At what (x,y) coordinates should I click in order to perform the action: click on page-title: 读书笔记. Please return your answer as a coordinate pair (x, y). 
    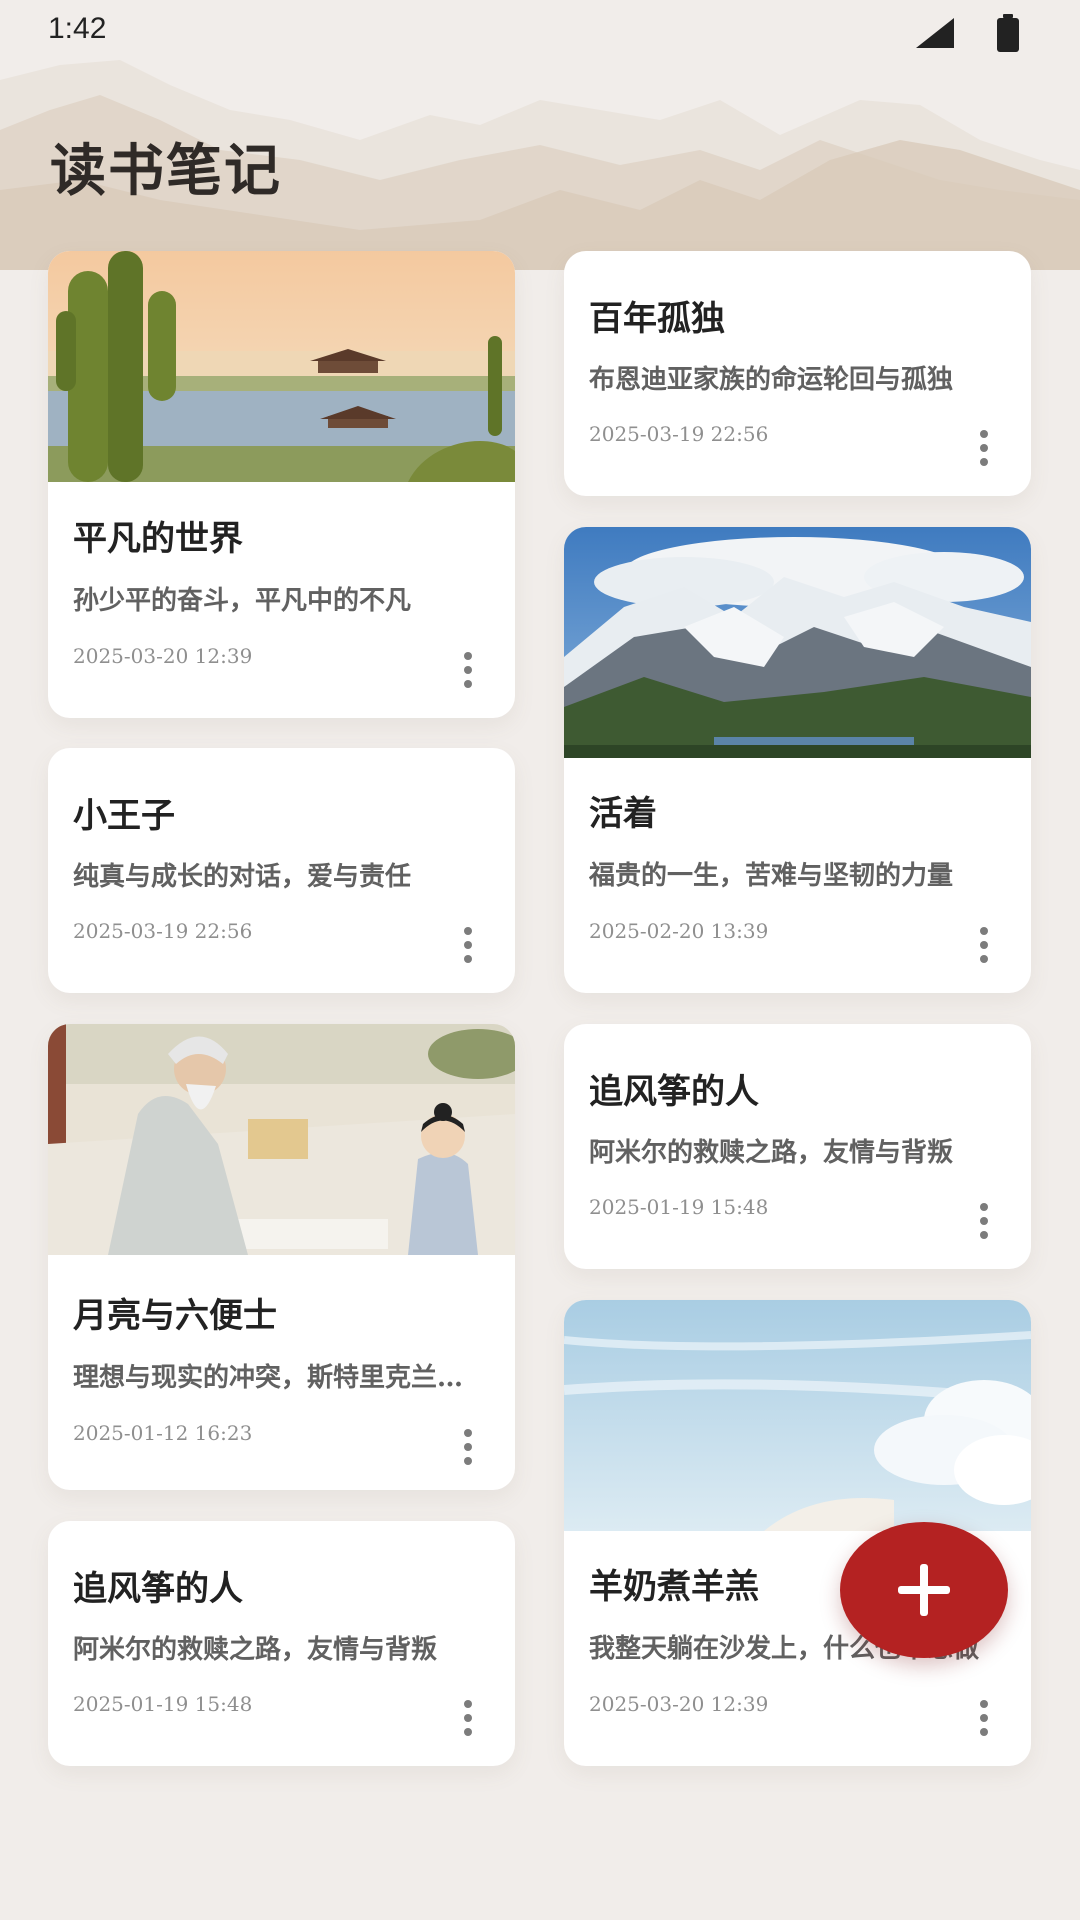
    Looking at the image, I should click on (166, 171).